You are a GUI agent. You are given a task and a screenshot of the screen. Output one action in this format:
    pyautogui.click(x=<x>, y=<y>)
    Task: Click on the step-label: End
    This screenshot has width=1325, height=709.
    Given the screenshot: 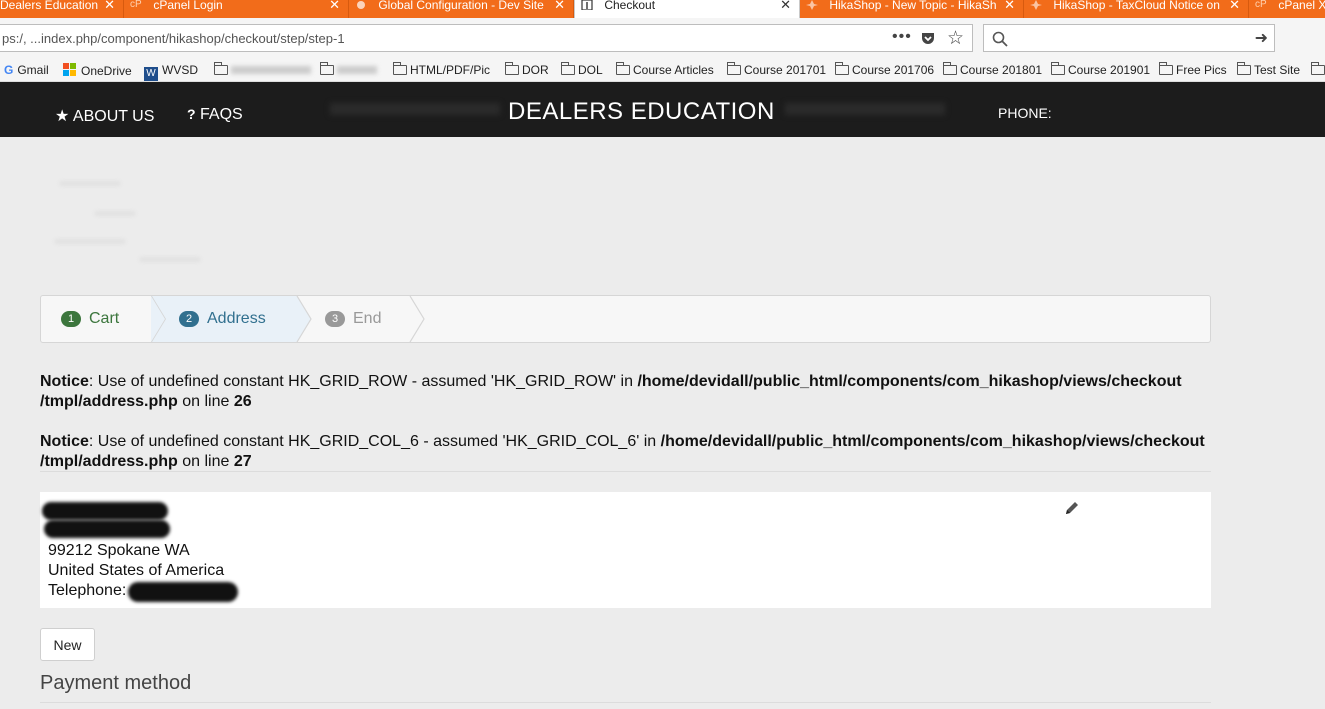 What is the action you would take?
    pyautogui.click(x=367, y=318)
    